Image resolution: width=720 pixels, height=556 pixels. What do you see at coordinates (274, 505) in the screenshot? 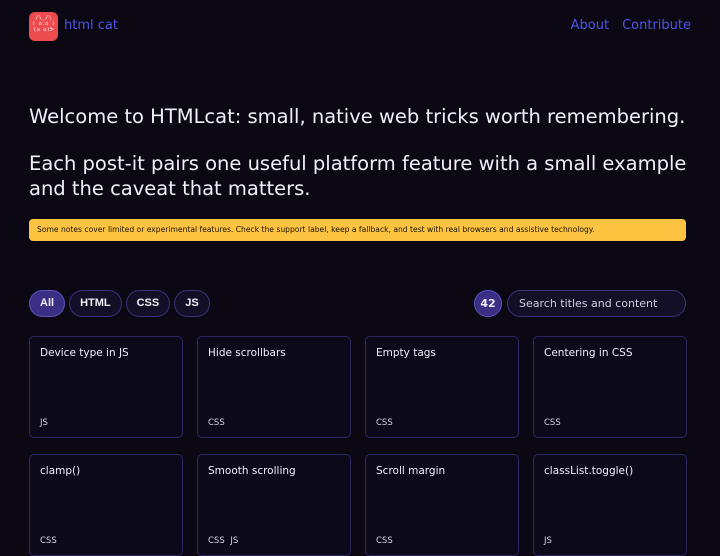
I see `card-smooth-scrolling: Smooth scrolling CSS JS` at bounding box center [274, 505].